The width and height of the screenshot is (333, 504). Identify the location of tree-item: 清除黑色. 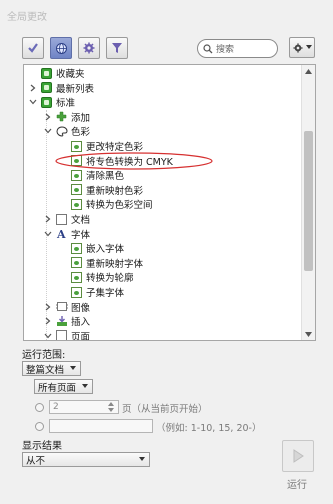
(97, 175).